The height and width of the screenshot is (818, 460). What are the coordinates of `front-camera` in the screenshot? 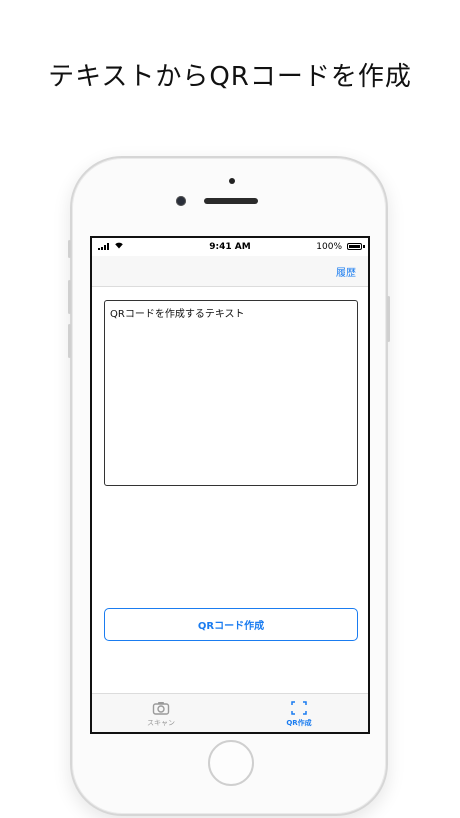 It's located at (181, 201).